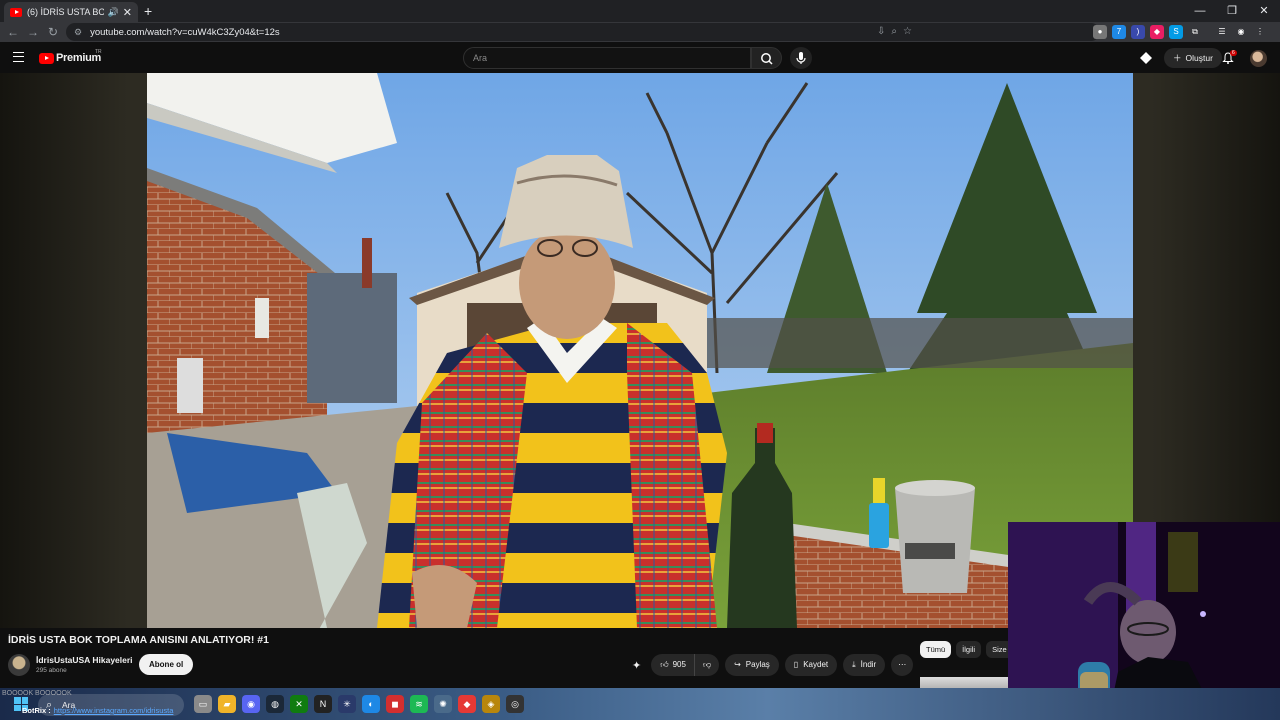 The image size is (1280, 720). I want to click on subscriber-count: 295 abone, so click(51, 670).